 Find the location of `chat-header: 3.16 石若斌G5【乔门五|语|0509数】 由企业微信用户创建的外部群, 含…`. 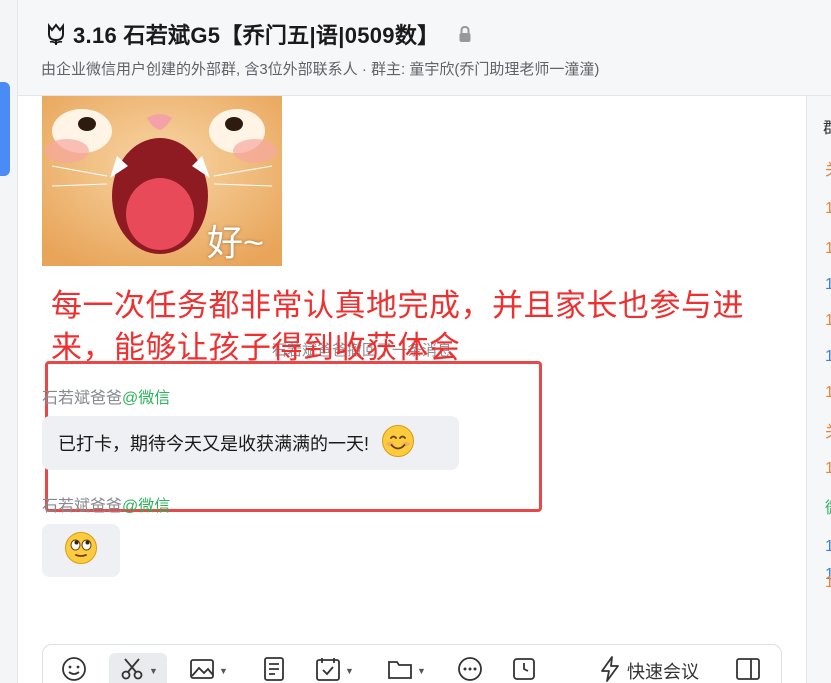

chat-header: 3.16 石若斌G5【乔门五|语|0509数】 由企业微信用户创建的外部群, 含… is located at coordinates (424, 48).